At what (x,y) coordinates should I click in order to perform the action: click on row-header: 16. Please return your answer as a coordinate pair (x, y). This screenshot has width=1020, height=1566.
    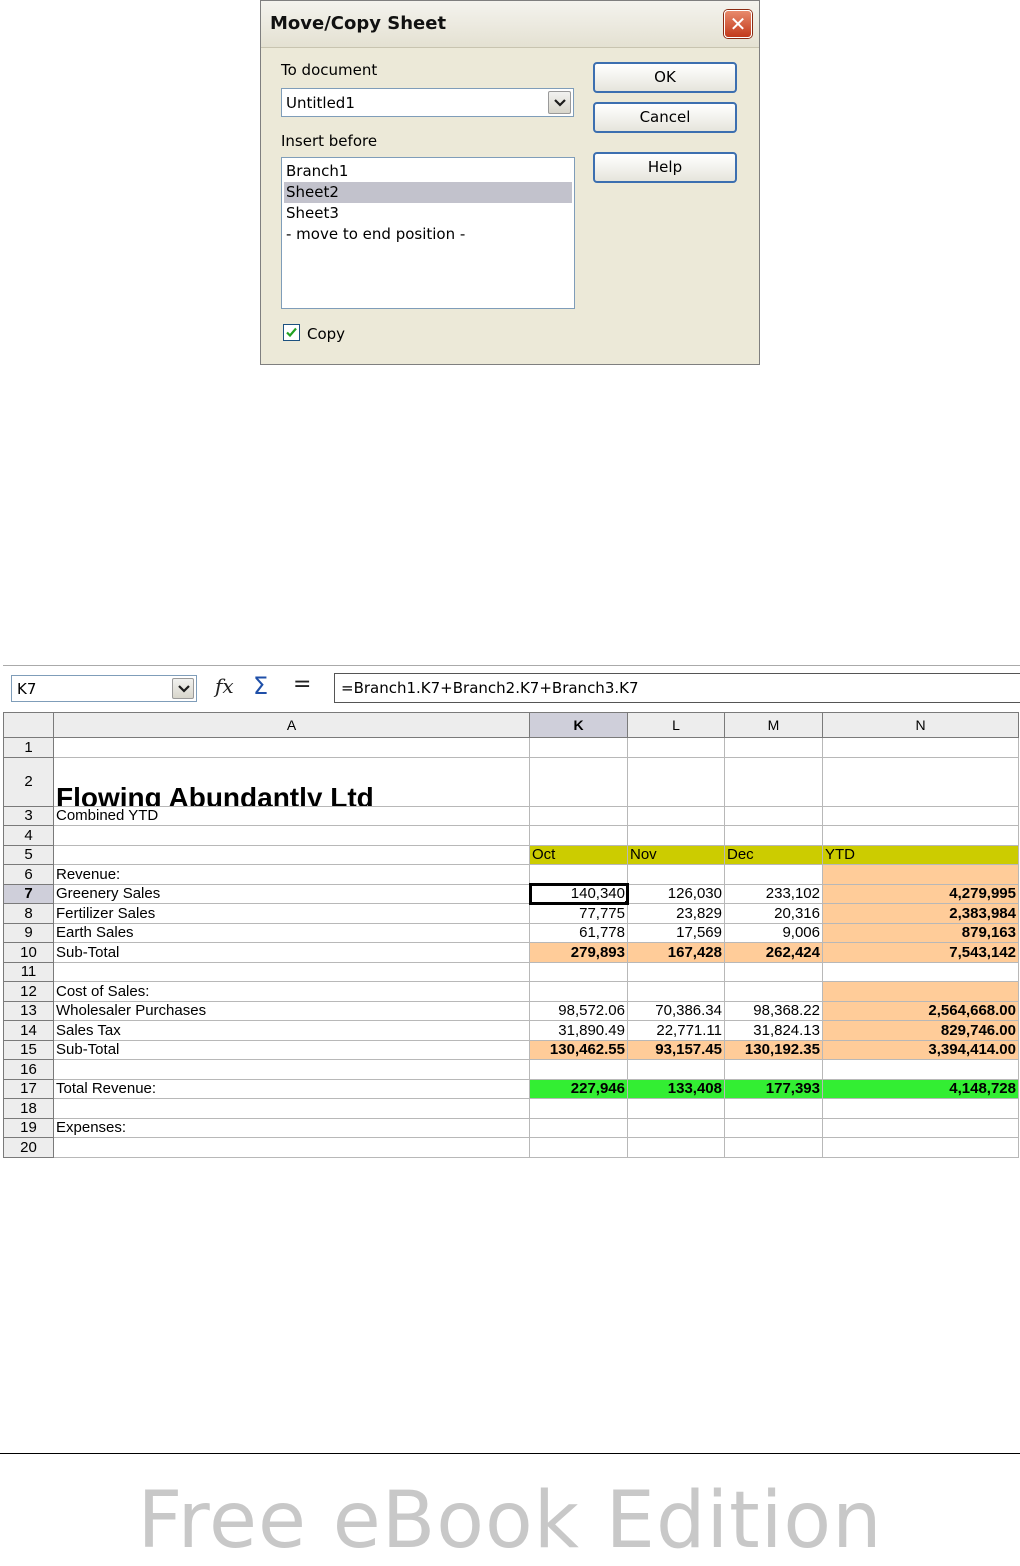
    Looking at the image, I should click on (28, 1069).